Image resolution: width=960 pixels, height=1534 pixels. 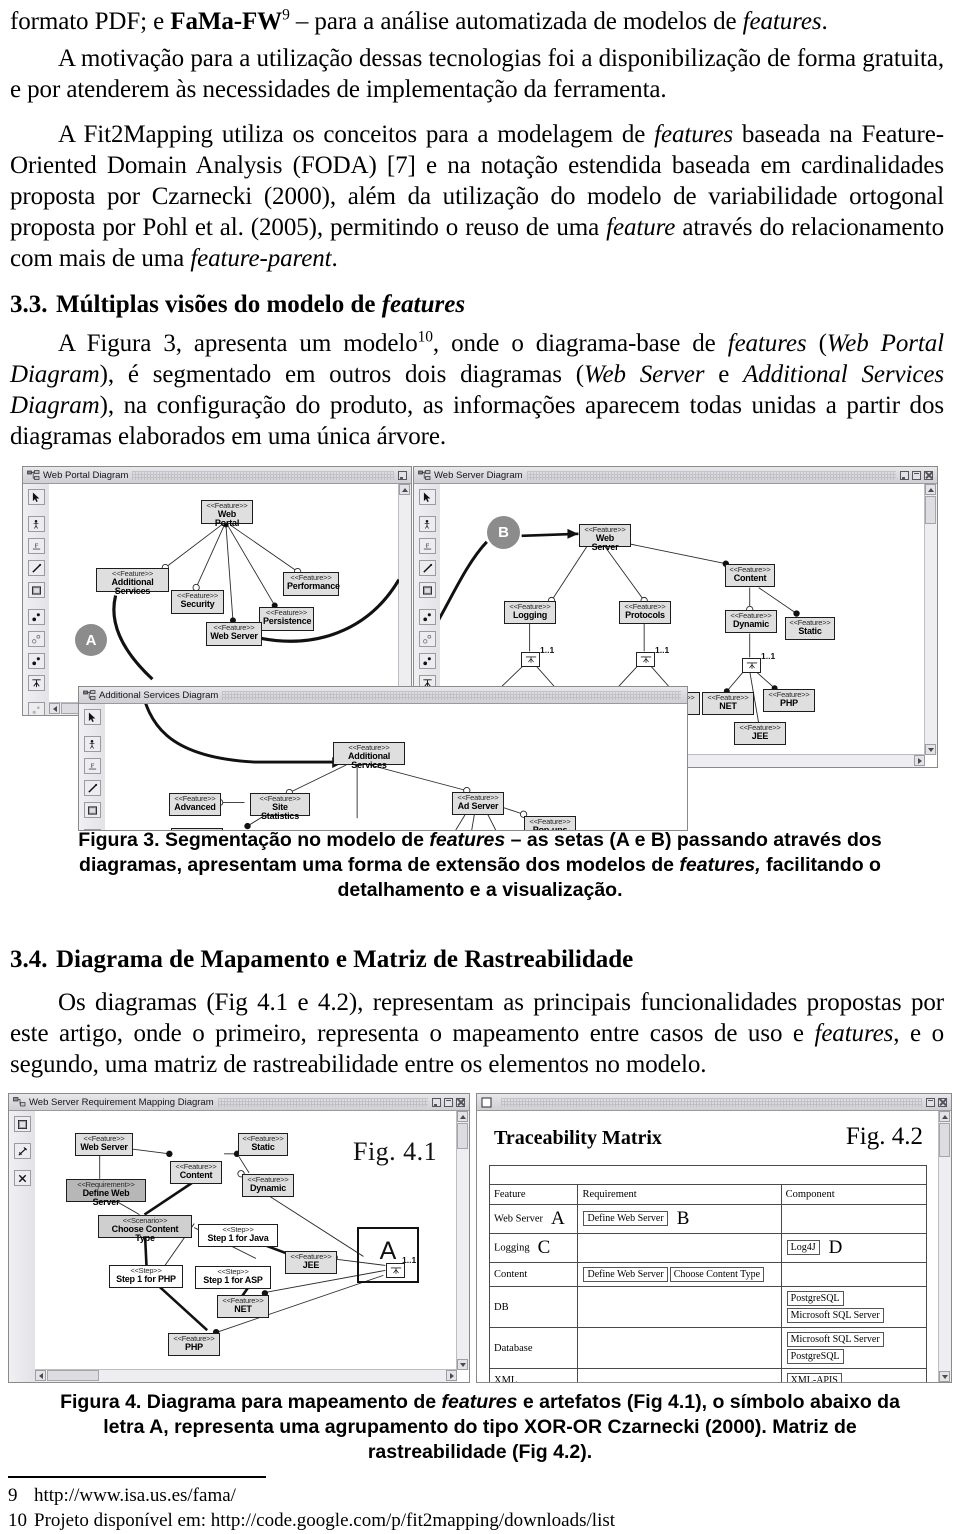 What do you see at coordinates (478, 803) in the screenshot?
I see `node-ad-server: <<Feature>> Ad Server` at bounding box center [478, 803].